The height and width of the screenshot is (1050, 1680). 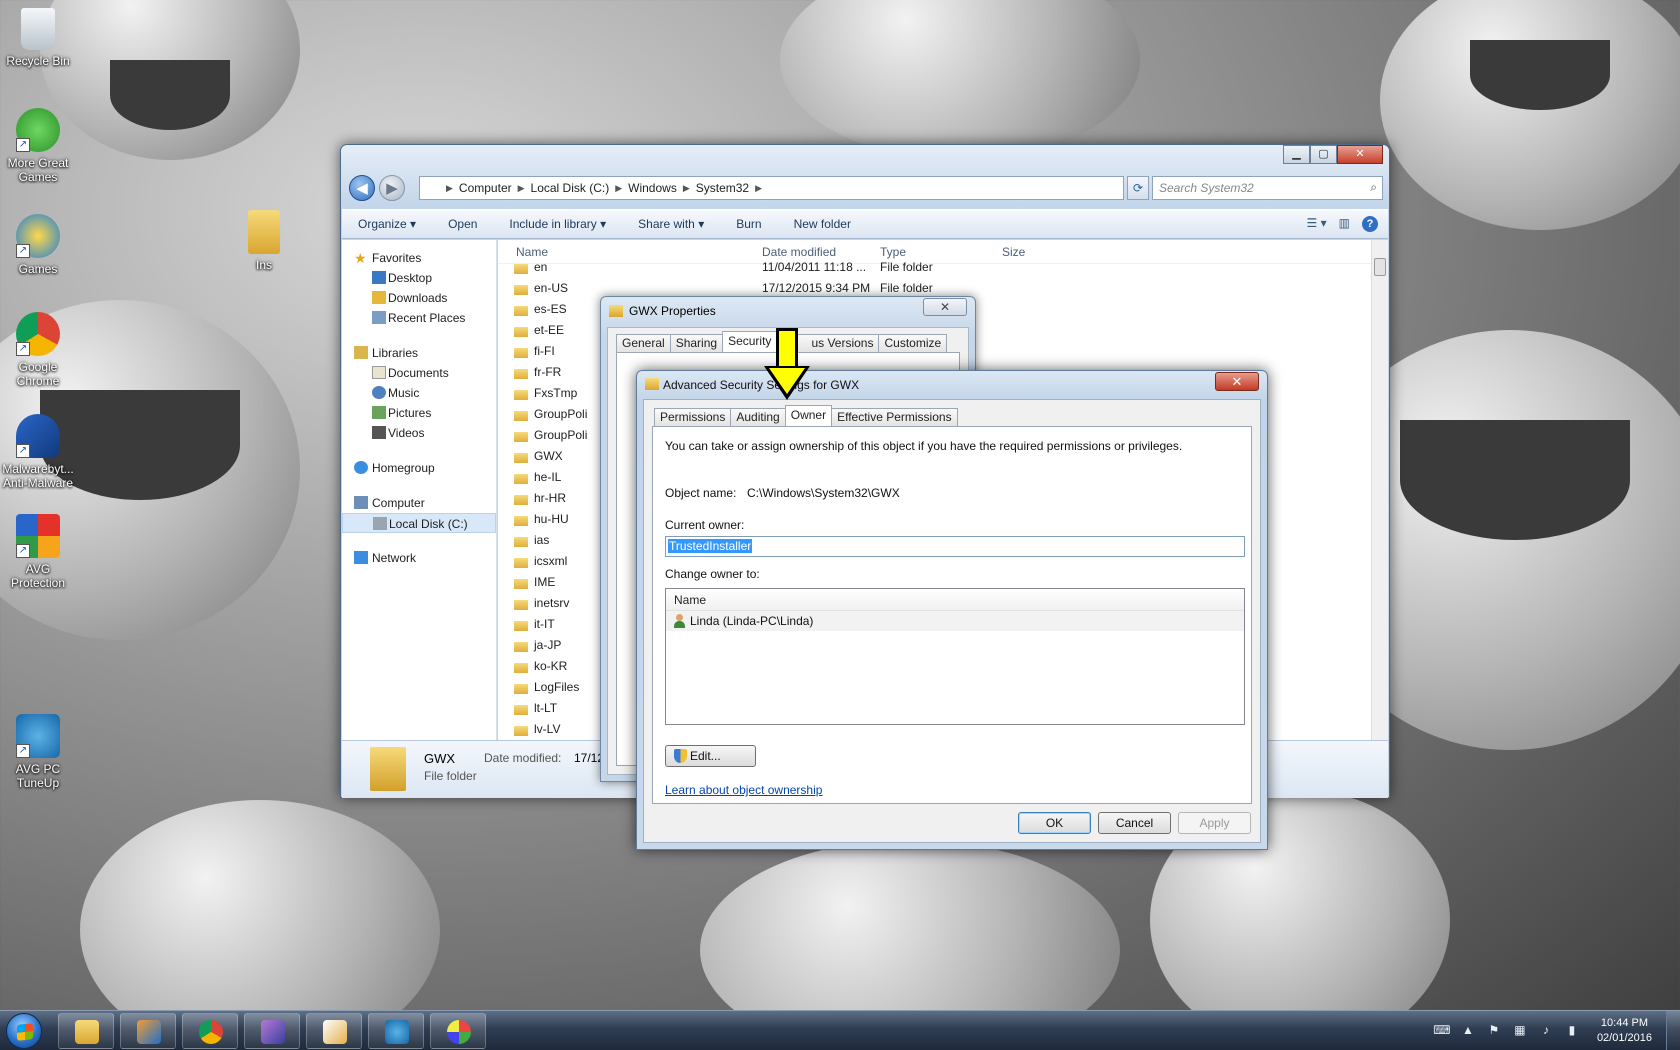 What do you see at coordinates (722, 188) in the screenshot?
I see `breadcrumb-system32: System32` at bounding box center [722, 188].